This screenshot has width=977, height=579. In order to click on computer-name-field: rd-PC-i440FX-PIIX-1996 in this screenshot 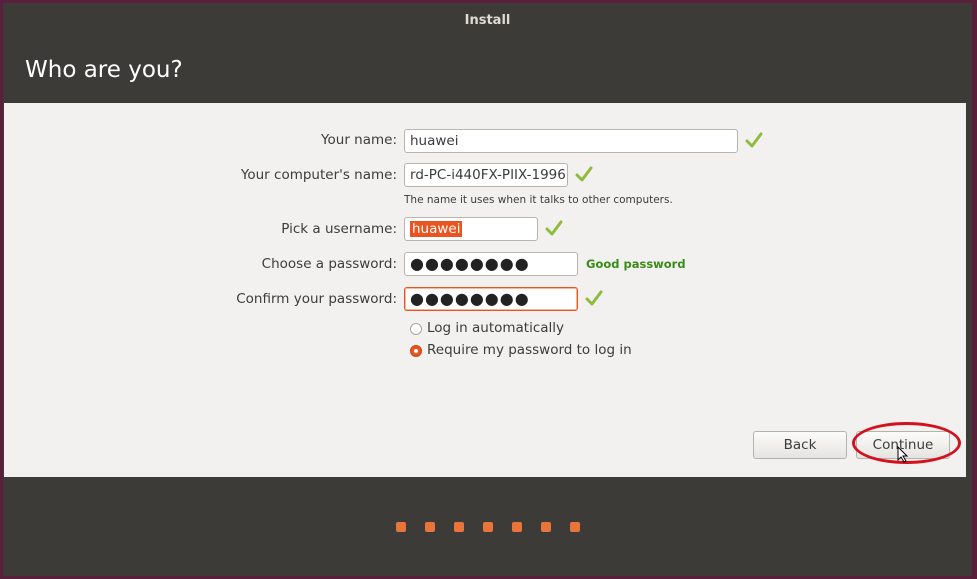, I will do `click(486, 175)`.